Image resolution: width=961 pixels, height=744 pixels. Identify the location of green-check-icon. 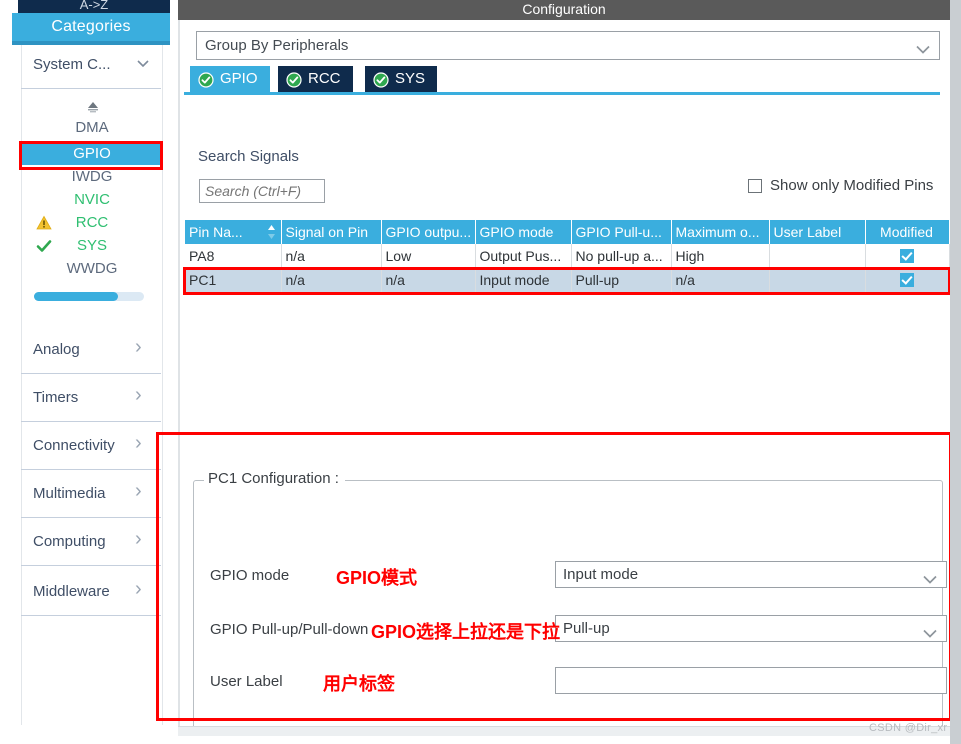
(44, 246).